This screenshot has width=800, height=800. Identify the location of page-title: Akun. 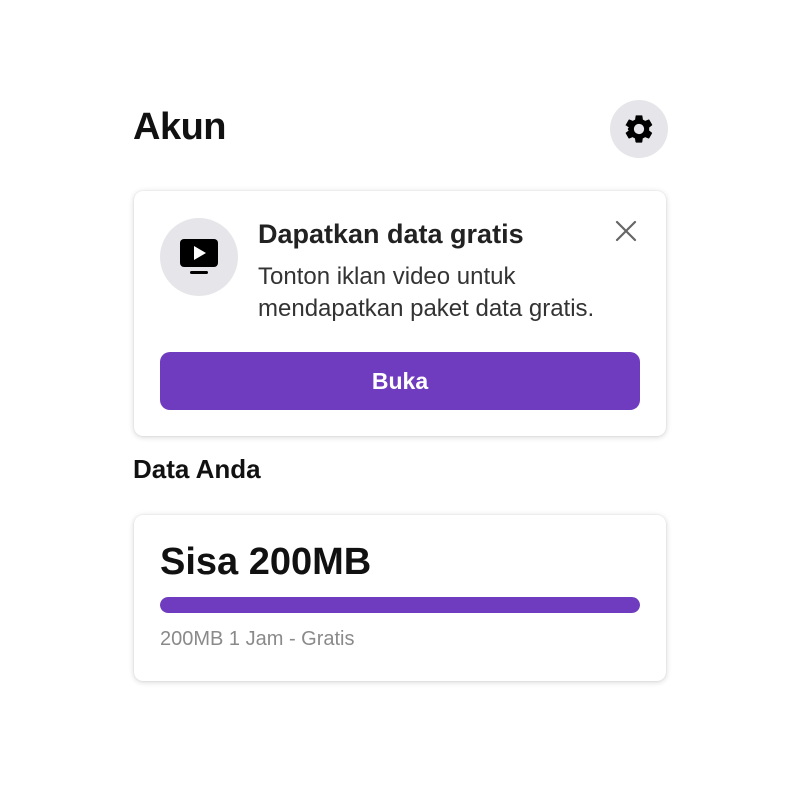
(180, 127).